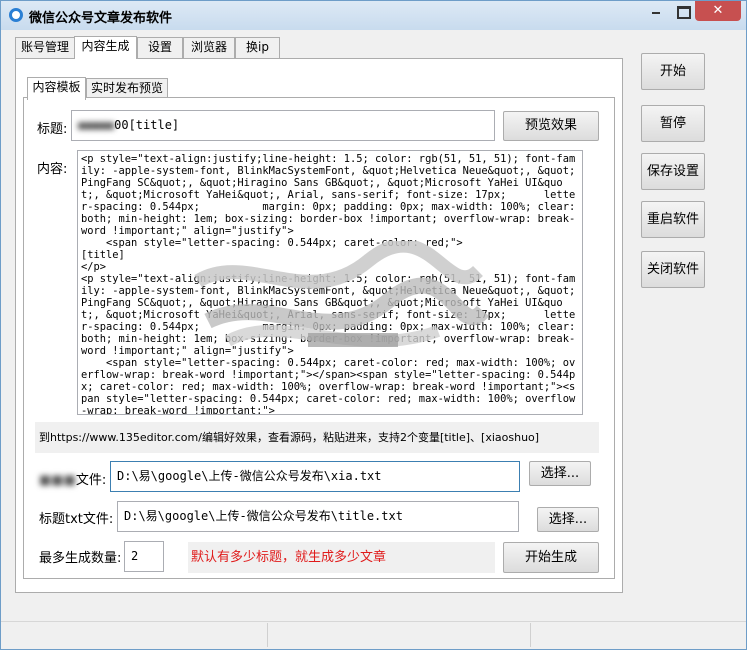  What do you see at coordinates (315, 476) in the screenshot?
I see `content-file-input: D:\易\google\上传-微信公众号发布\xia.txt` at bounding box center [315, 476].